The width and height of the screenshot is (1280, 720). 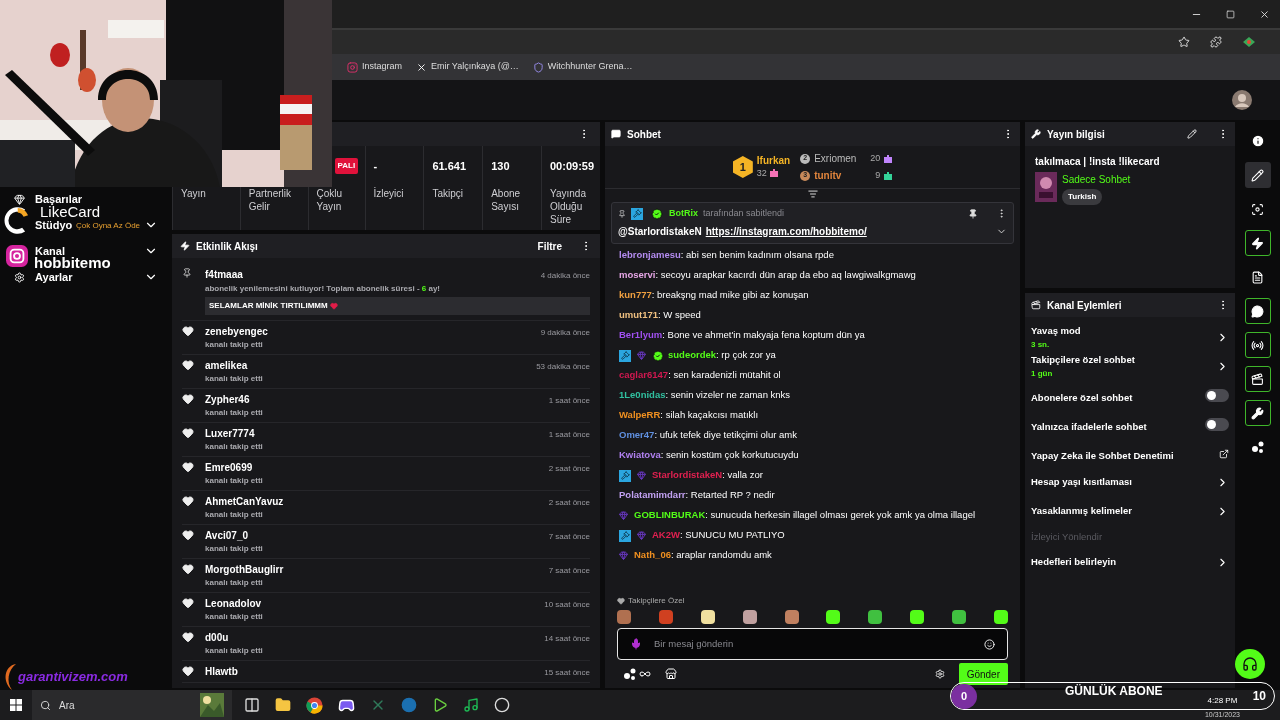 I want to click on pinned-note: tarafından sabitlendi, so click(x=744, y=213).